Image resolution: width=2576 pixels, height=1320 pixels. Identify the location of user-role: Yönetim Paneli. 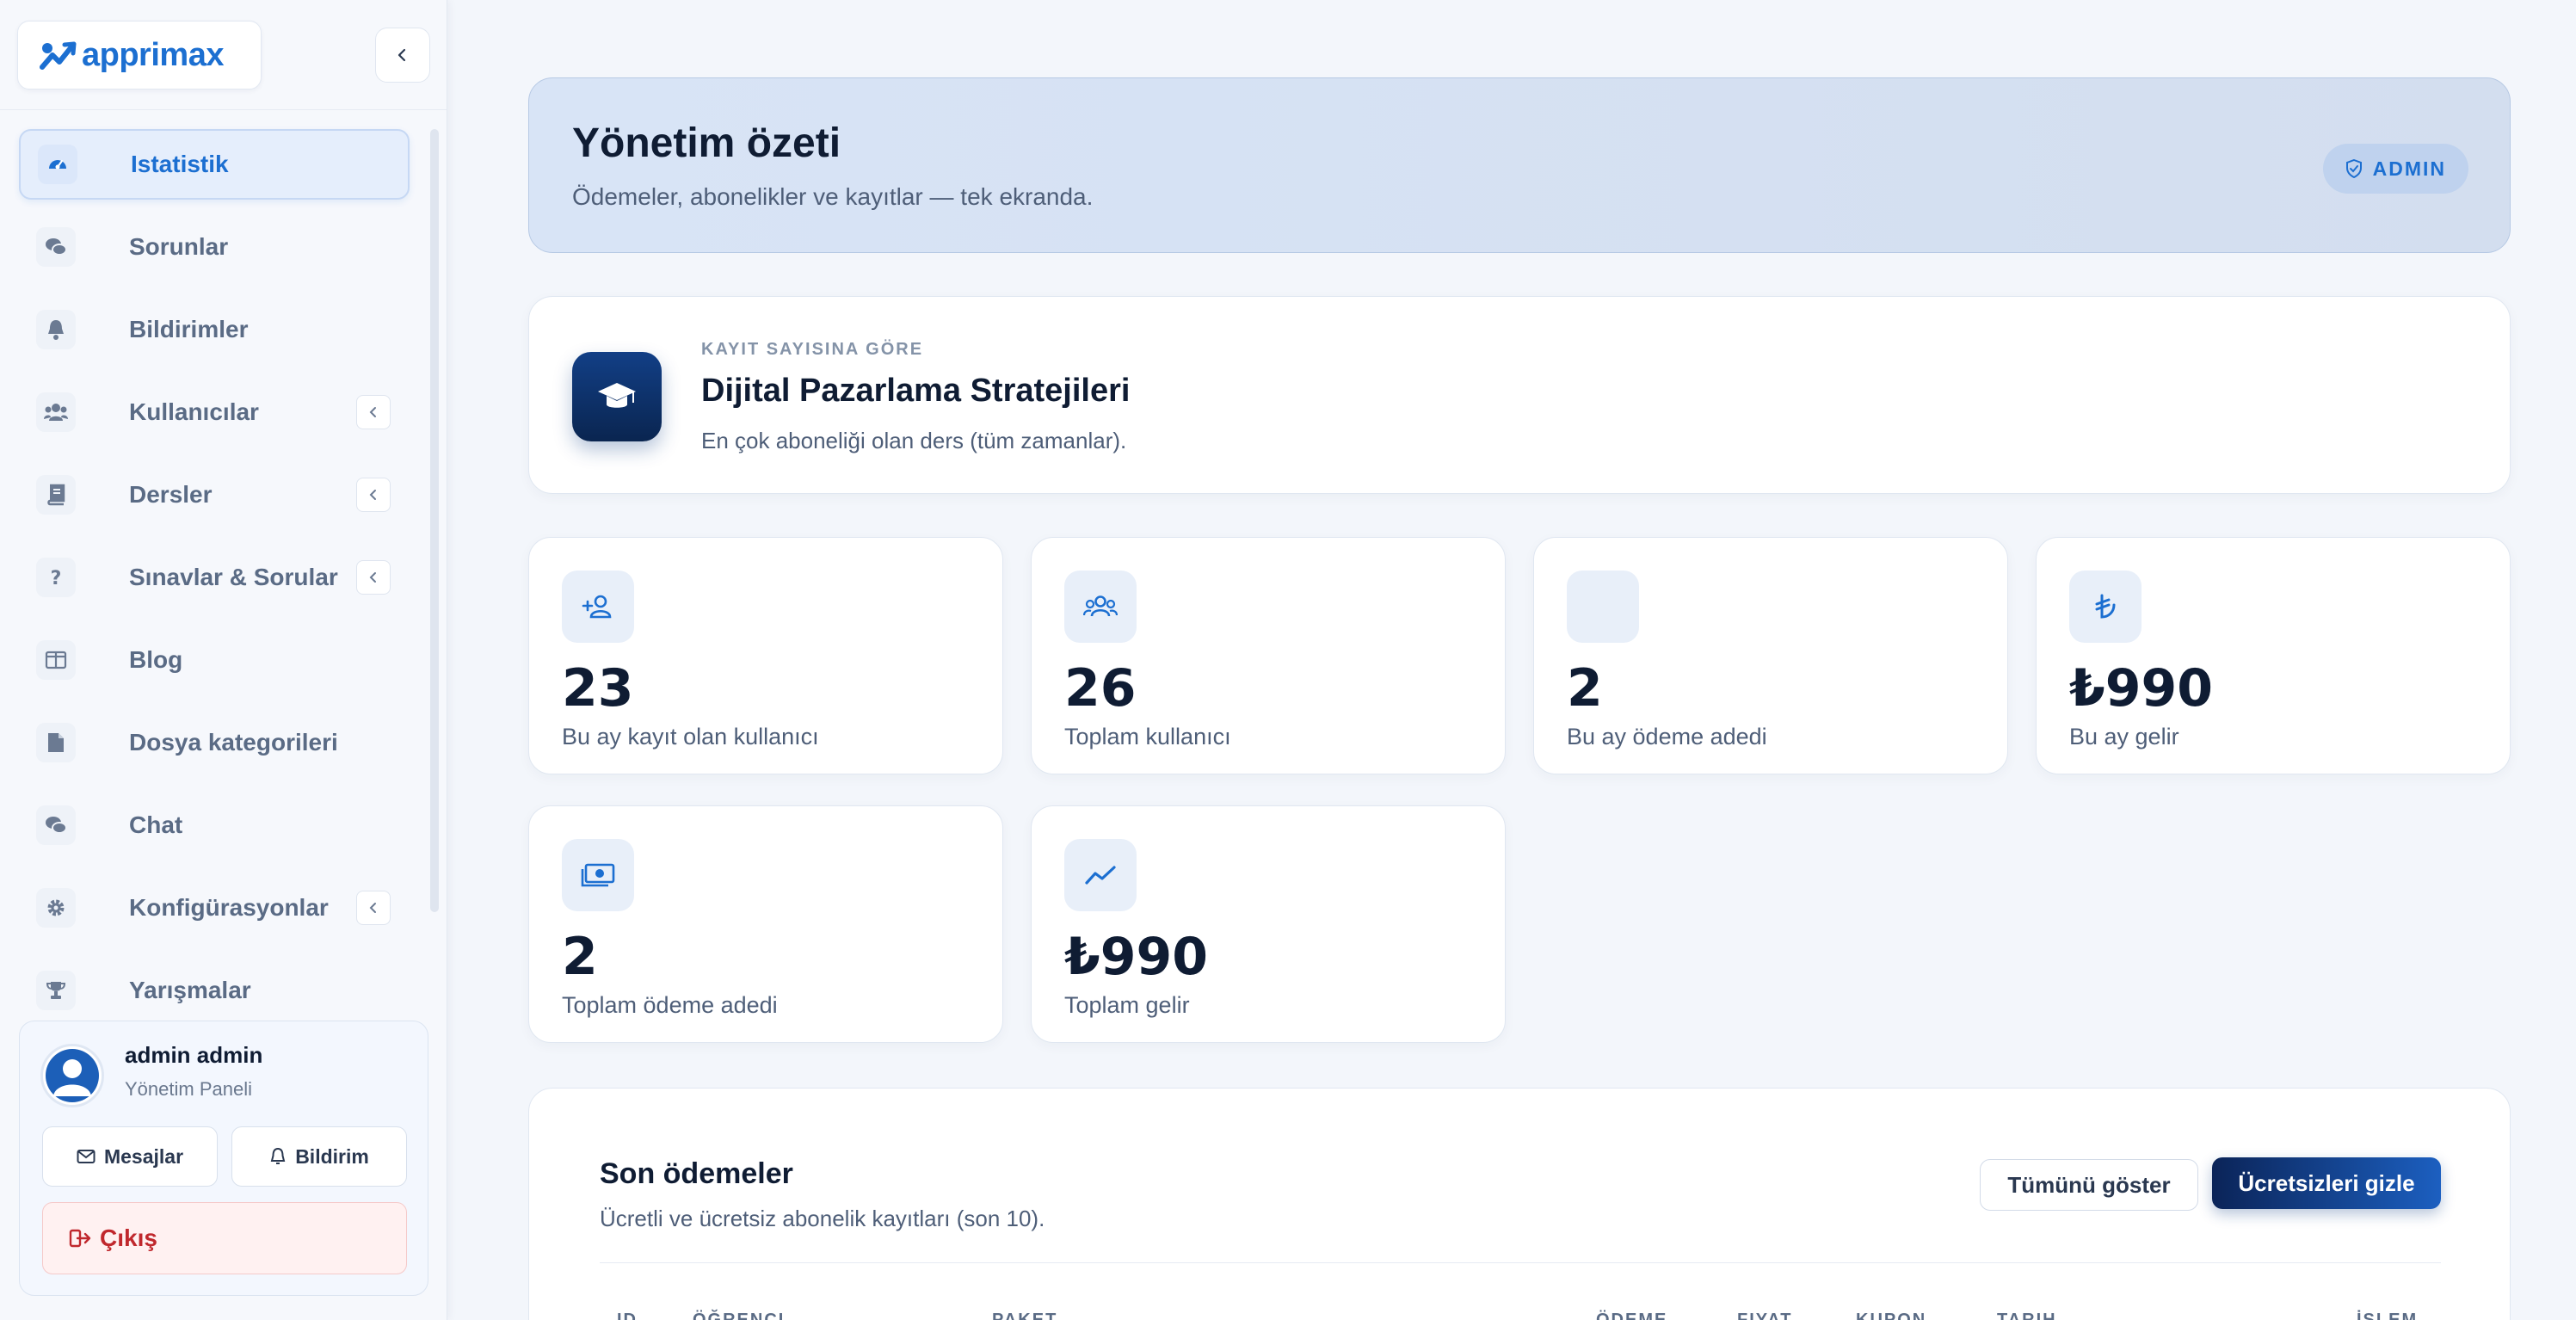
(188, 1089).